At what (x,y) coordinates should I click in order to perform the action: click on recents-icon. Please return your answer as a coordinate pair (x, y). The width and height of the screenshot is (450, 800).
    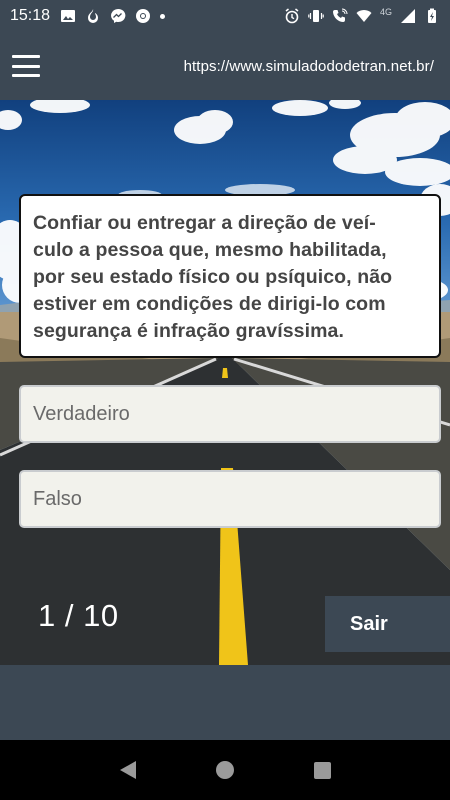
    Looking at the image, I should click on (322, 770).